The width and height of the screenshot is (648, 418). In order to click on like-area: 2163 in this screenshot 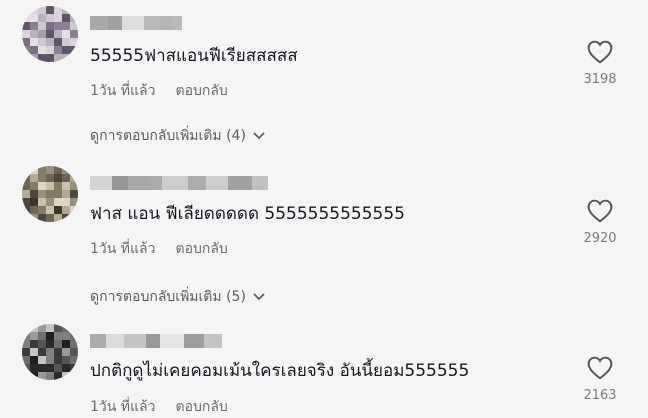, I will do `click(600, 379)`.